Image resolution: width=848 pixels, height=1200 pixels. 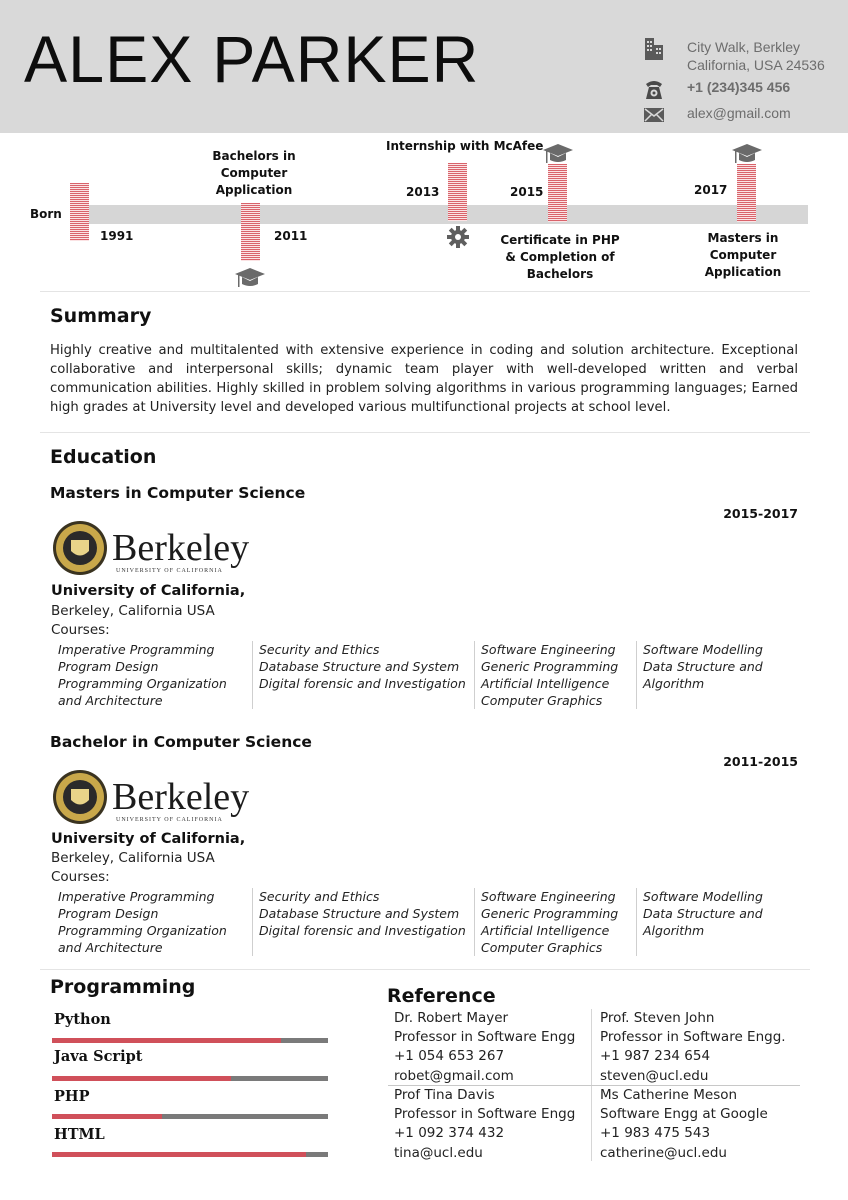 What do you see at coordinates (449, 1133) in the screenshot?
I see `reference-phone: +1 092 374 432` at bounding box center [449, 1133].